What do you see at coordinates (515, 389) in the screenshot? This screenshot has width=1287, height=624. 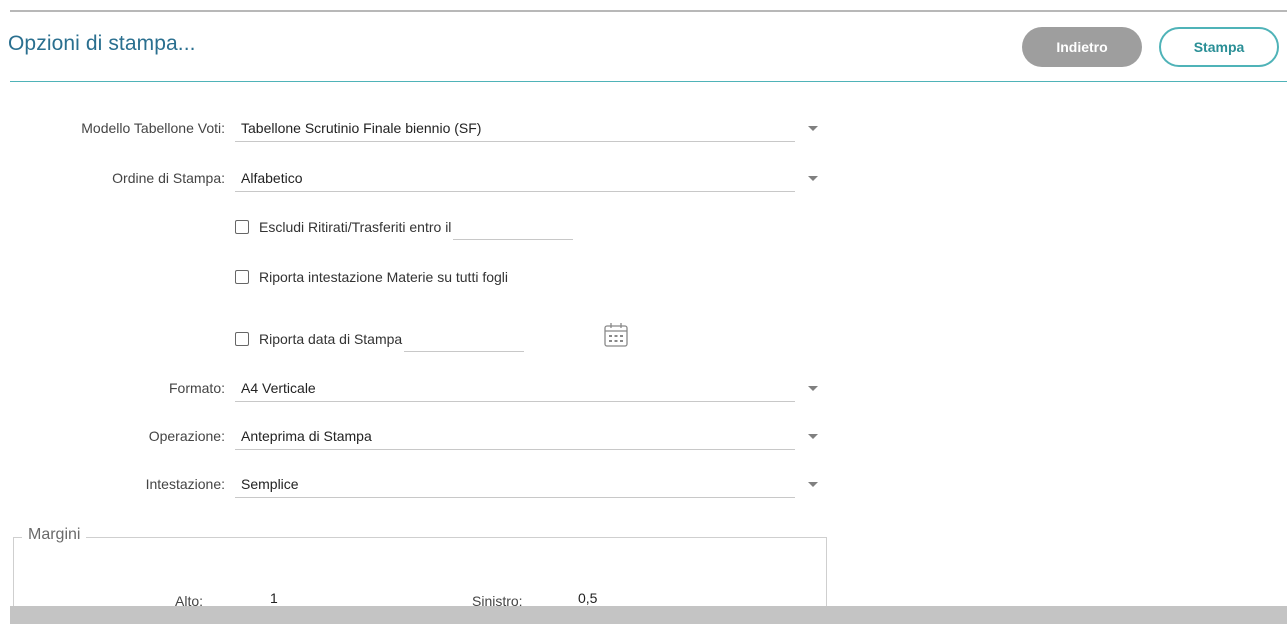 I see `formato-select: A4 Verticale` at bounding box center [515, 389].